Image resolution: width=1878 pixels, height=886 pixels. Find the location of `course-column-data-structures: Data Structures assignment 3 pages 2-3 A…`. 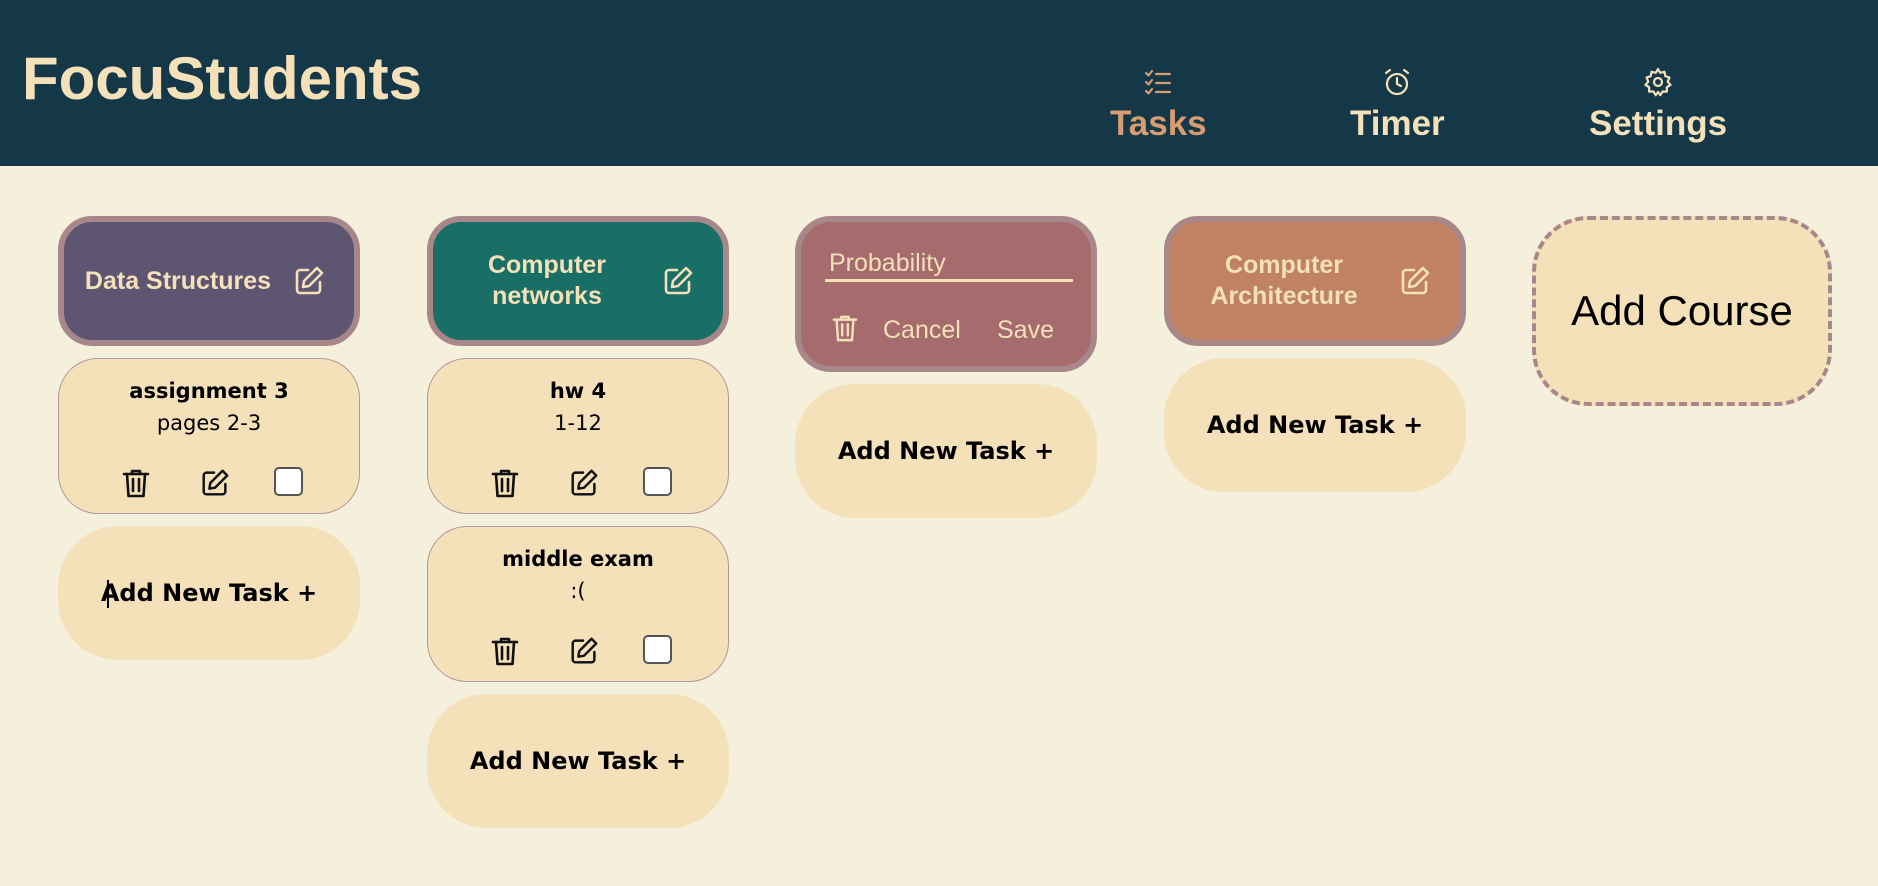

course-column-data-structures: Data Structures assignment 3 pages 2-3 A… is located at coordinates (209, 438).